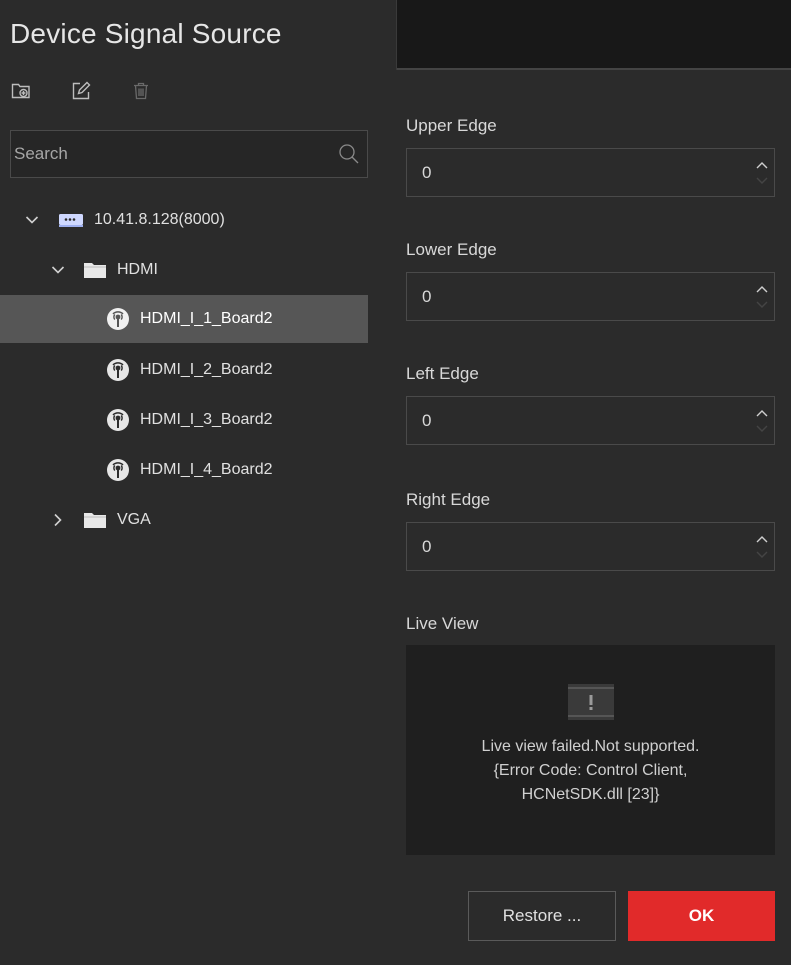 The height and width of the screenshot is (965, 791). Describe the element at coordinates (206, 469) in the screenshot. I see `tree-node-label: HDMI_I_4_Board2` at that location.